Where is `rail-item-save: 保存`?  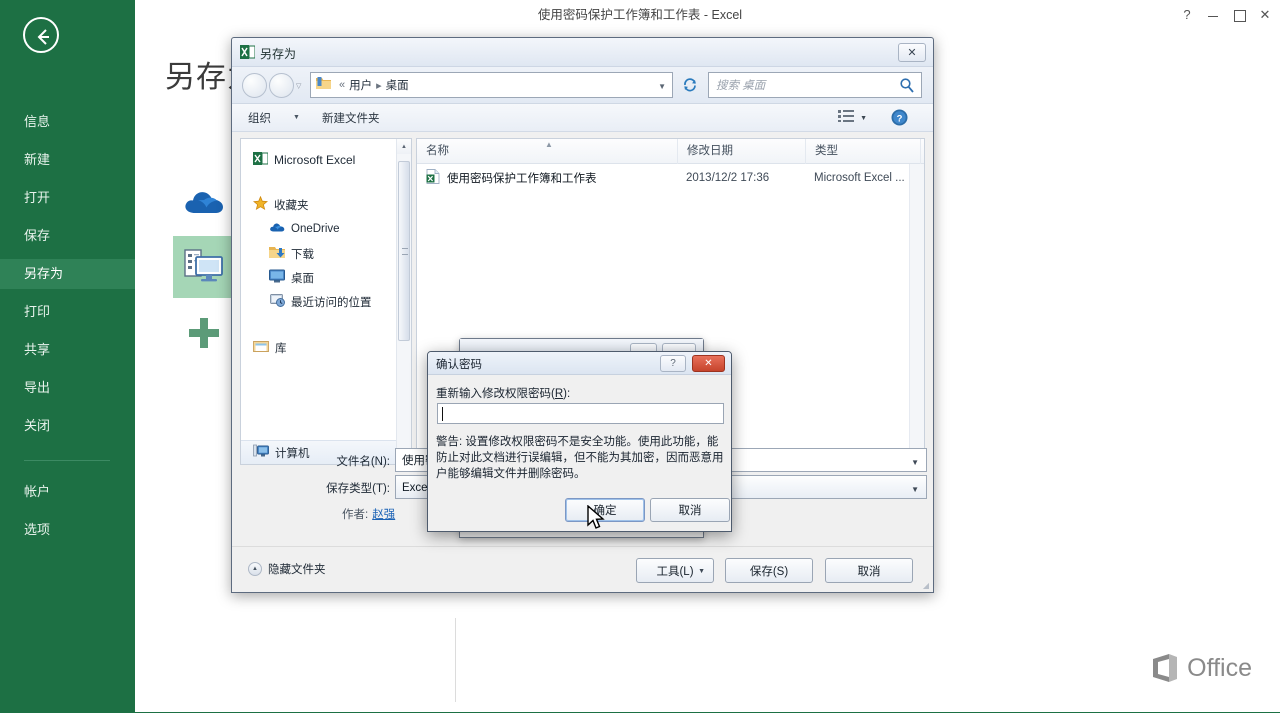
rail-item-save: 保存 is located at coordinates (67, 236).